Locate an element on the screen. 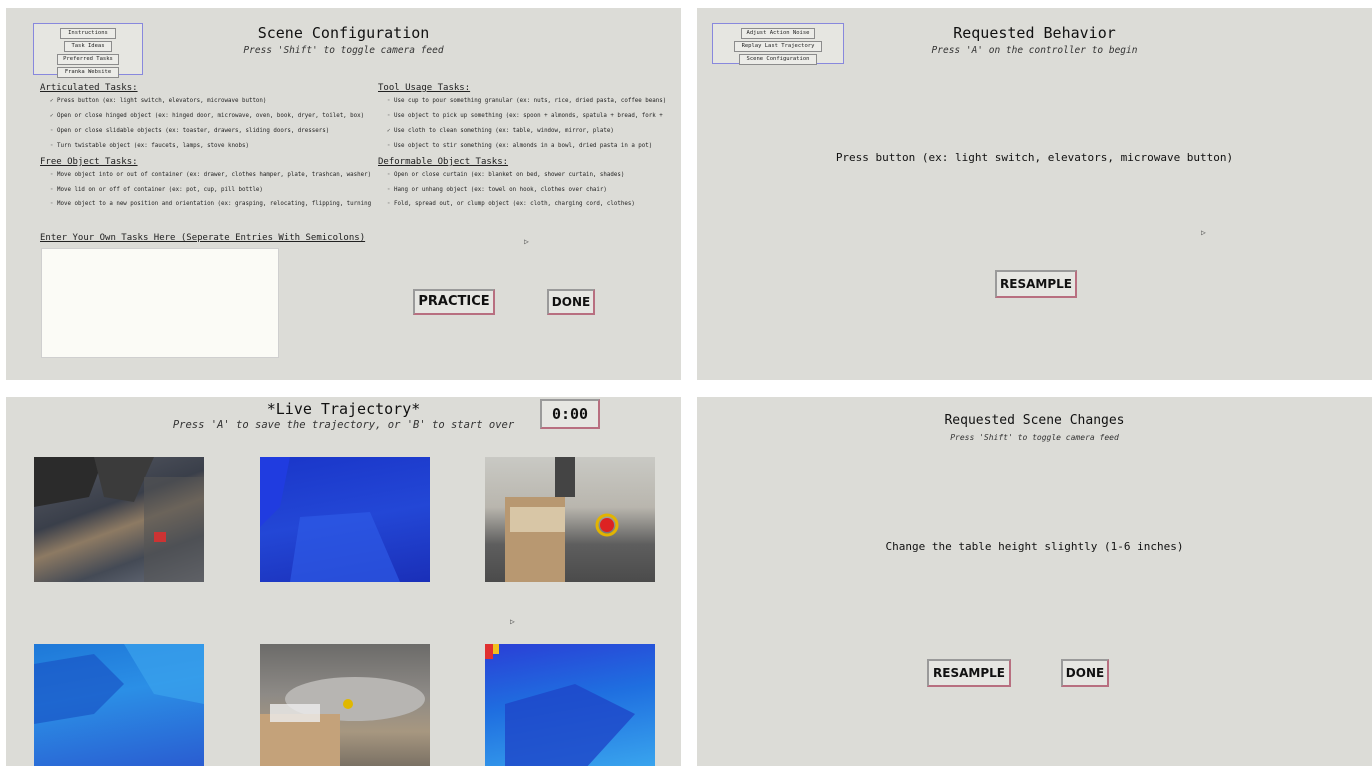  practice-button: PRACTICE is located at coordinates (454, 302).